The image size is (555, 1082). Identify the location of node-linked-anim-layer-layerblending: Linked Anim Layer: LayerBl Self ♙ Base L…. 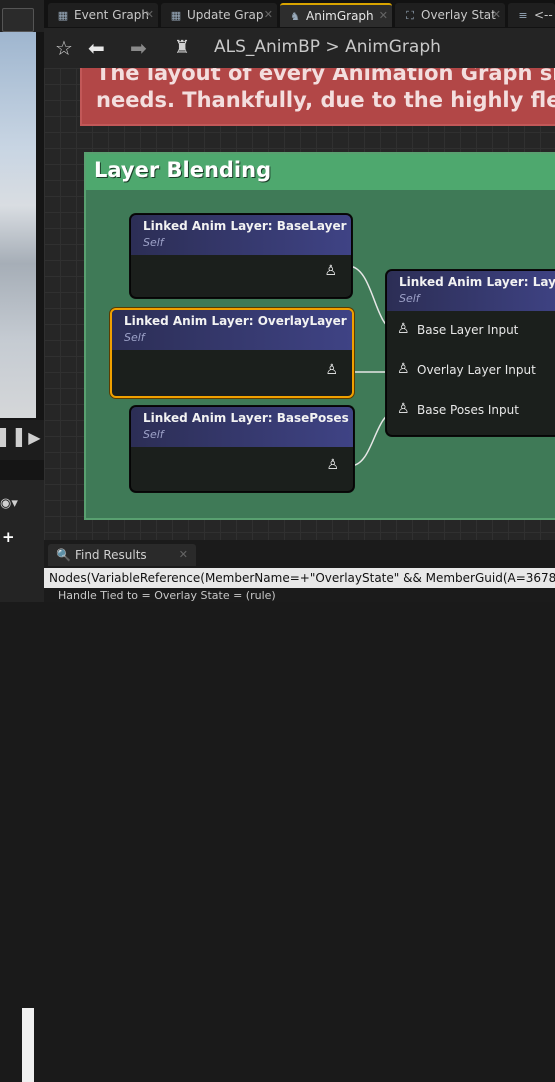
(470, 353).